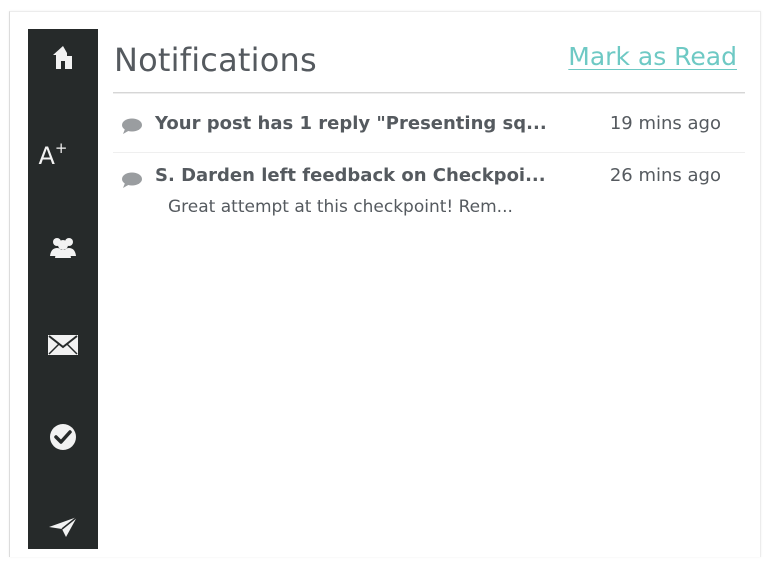 Image resolution: width=767 pixels, height=565 pixels. Describe the element at coordinates (46, 156) in the screenshot. I see `grades-icon-letter: A` at that location.